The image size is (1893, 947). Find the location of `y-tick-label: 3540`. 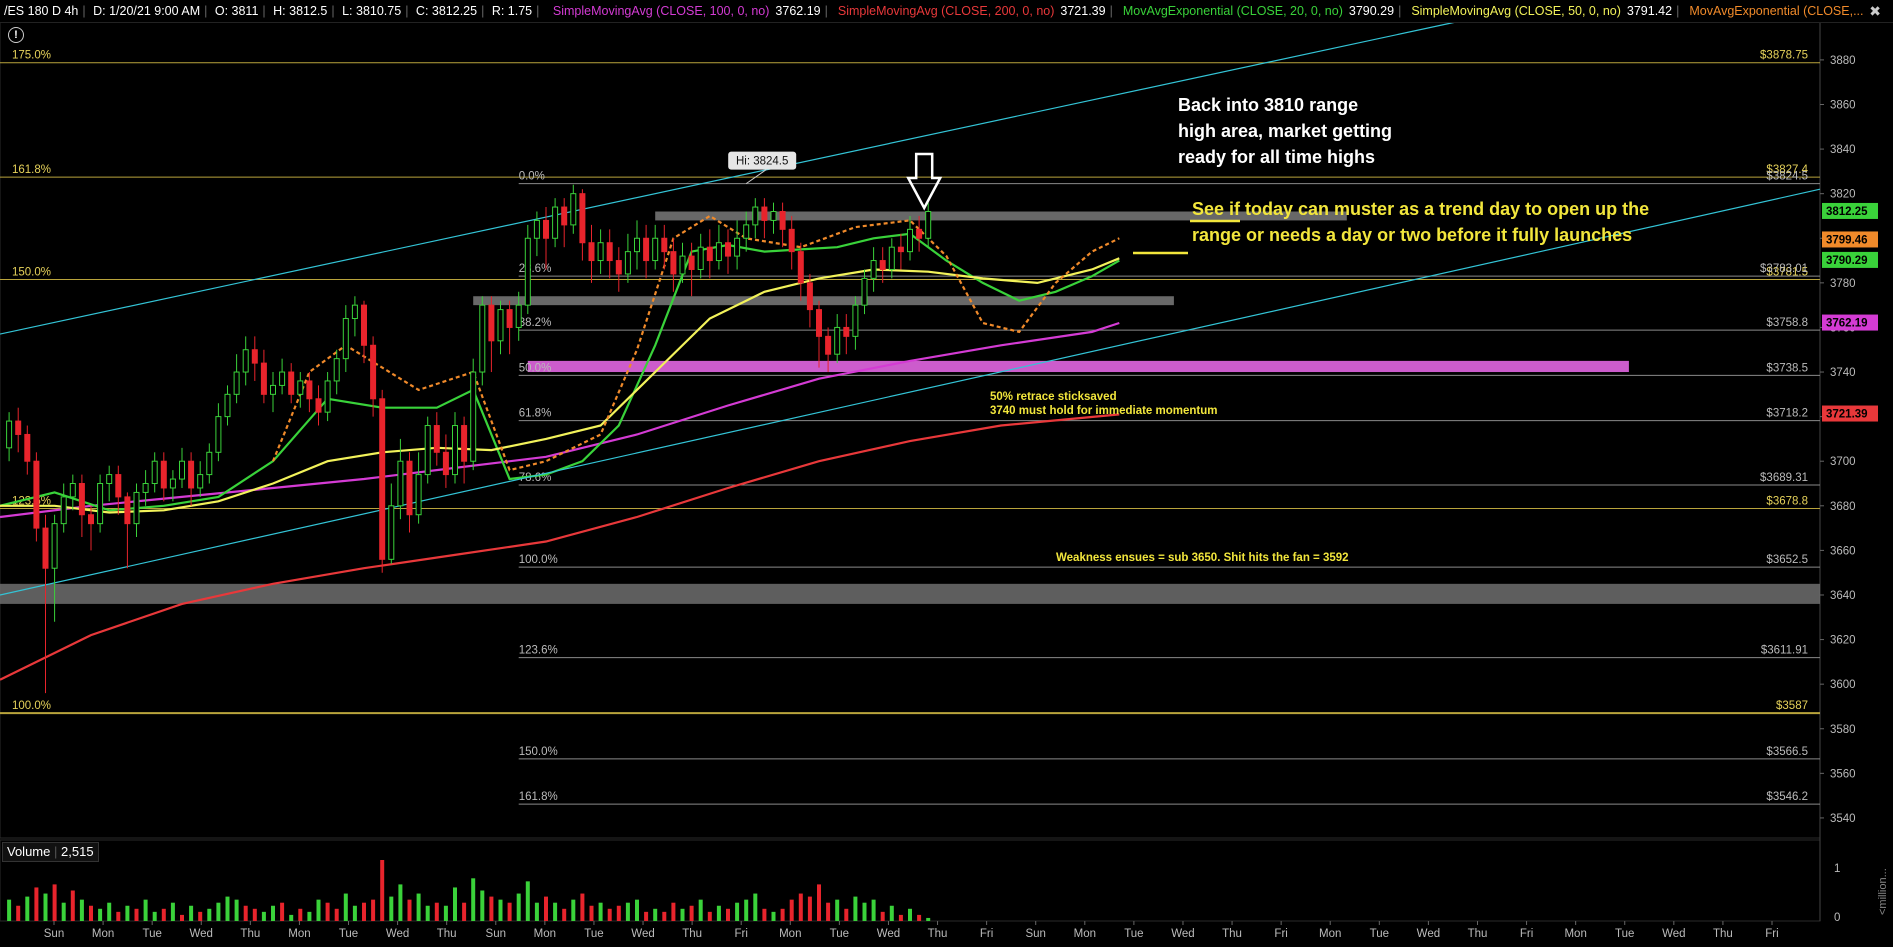

y-tick-label: 3540 is located at coordinates (1843, 819).